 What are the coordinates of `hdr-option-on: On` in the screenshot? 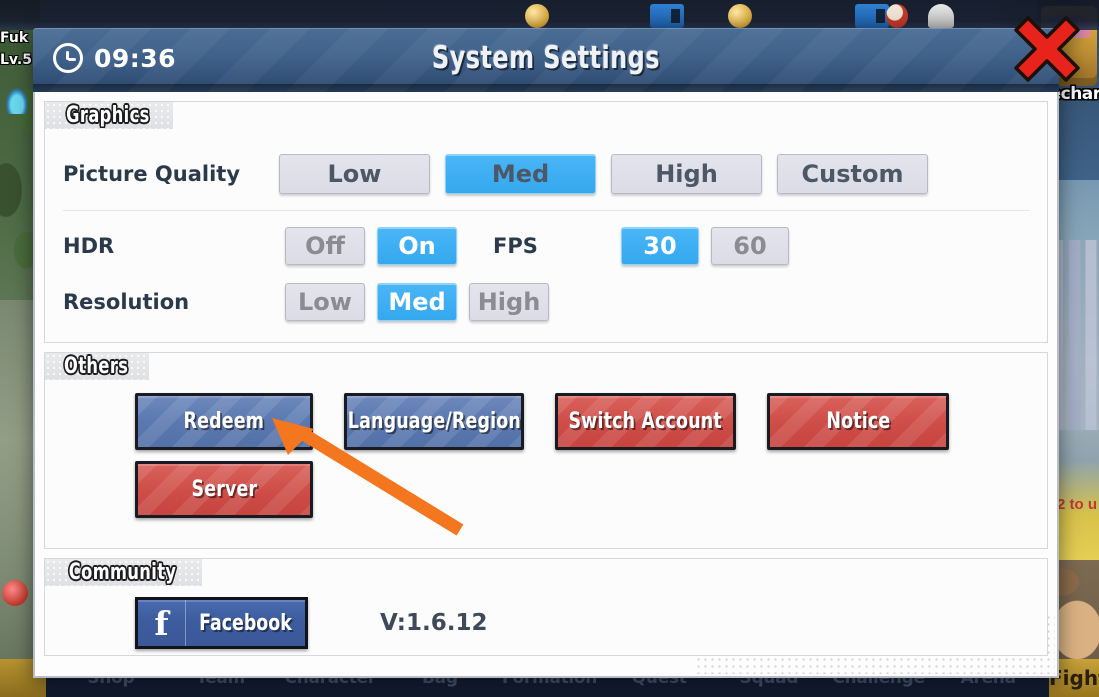 It's located at (417, 246).